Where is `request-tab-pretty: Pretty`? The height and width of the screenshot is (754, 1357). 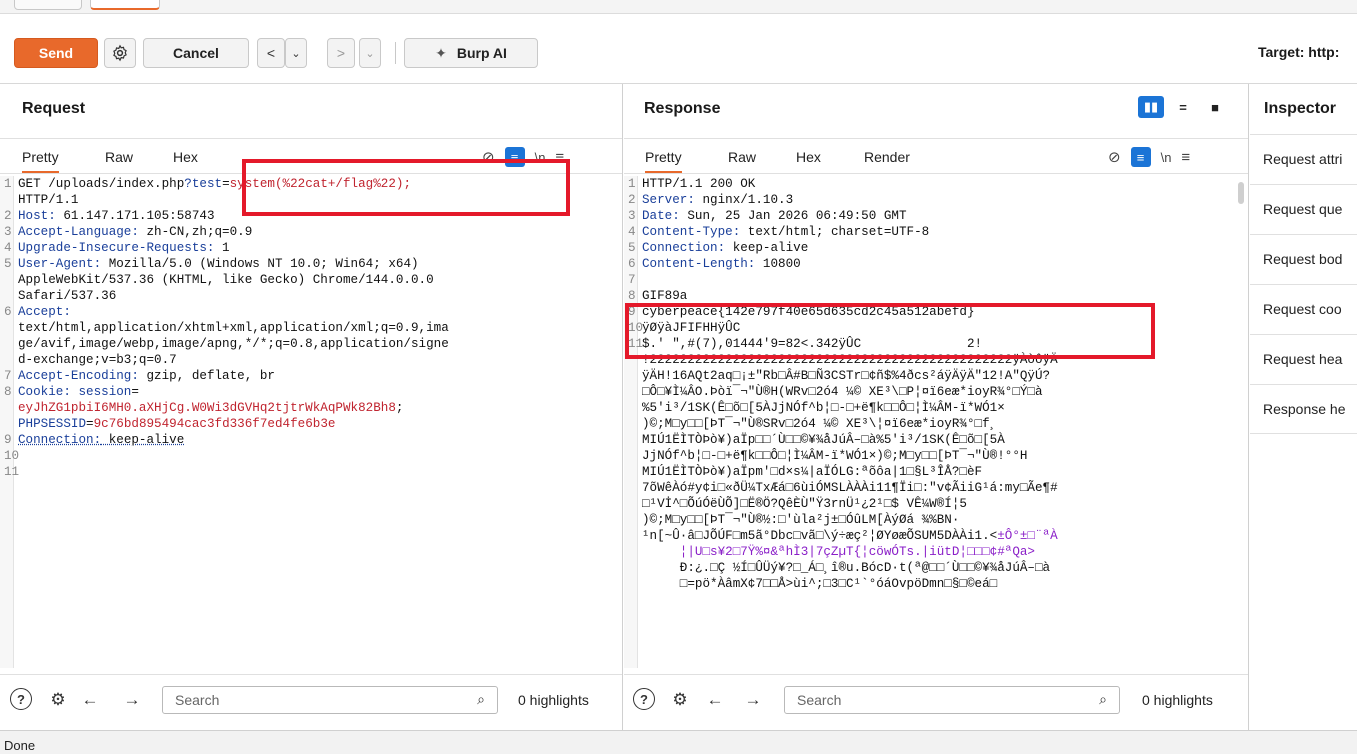
request-tab-pretty: Pretty is located at coordinates (40, 161).